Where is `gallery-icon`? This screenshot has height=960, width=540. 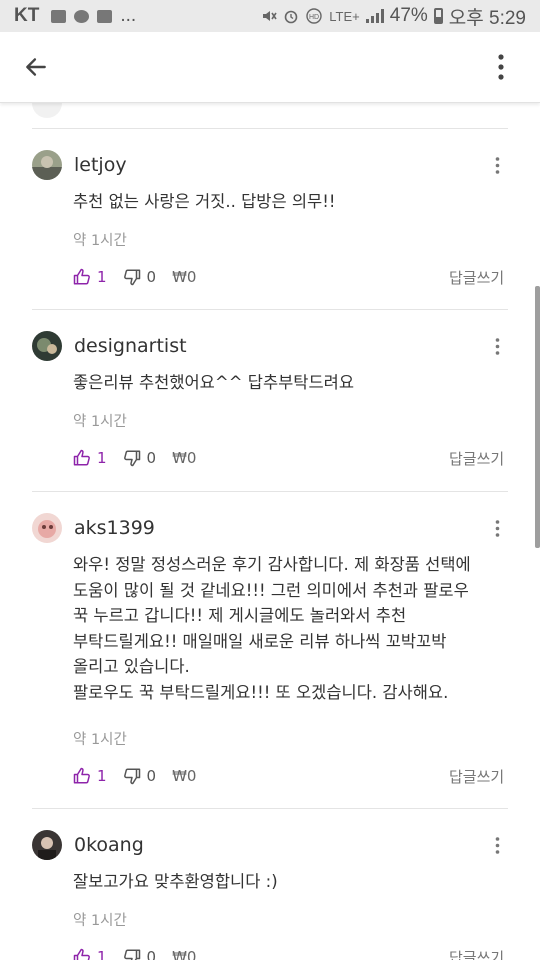 gallery-icon is located at coordinates (59, 16).